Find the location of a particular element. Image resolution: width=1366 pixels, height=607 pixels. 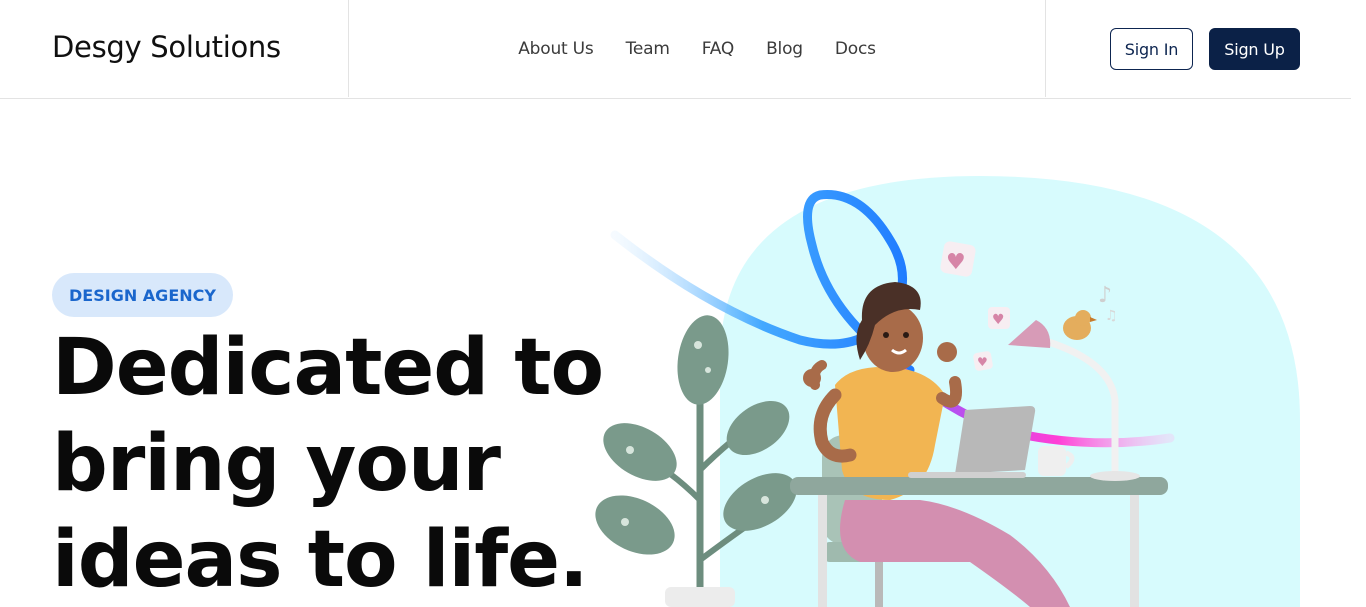

hero-badge: DESIGN AGENCY is located at coordinates (142, 295).